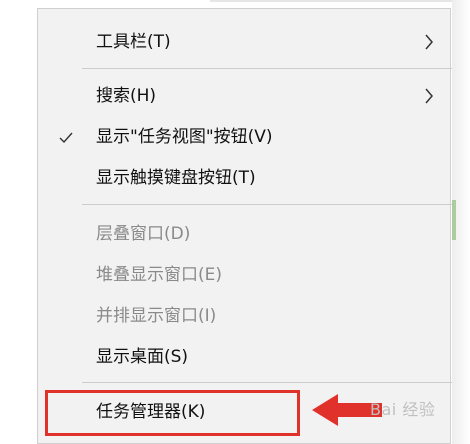  I want to click on menu-item-stack-windows: 堆叠显示窗口(E), so click(245, 275).